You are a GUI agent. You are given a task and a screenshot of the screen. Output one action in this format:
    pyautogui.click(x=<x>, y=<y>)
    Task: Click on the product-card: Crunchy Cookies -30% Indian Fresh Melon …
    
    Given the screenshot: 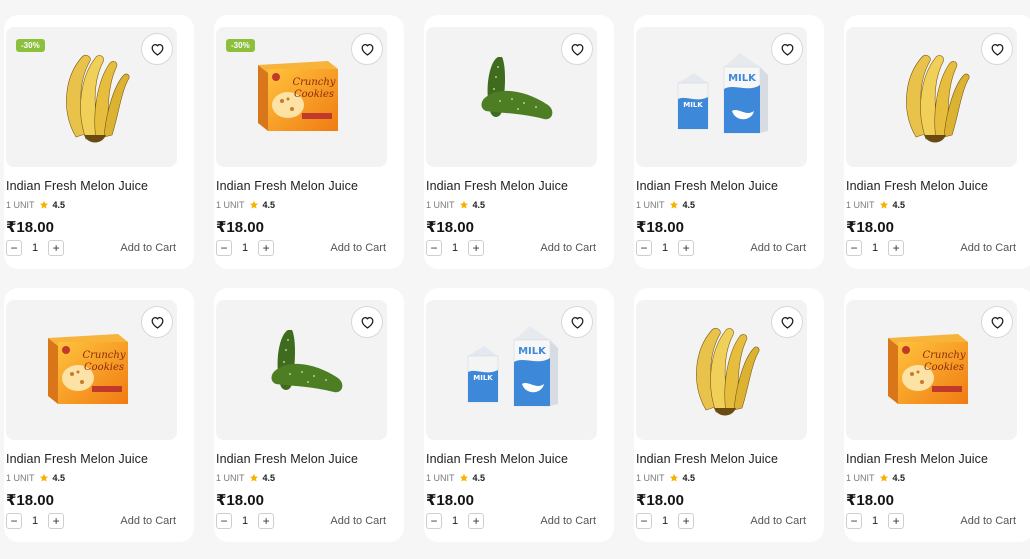 What is the action you would take?
    pyautogui.click(x=309, y=142)
    